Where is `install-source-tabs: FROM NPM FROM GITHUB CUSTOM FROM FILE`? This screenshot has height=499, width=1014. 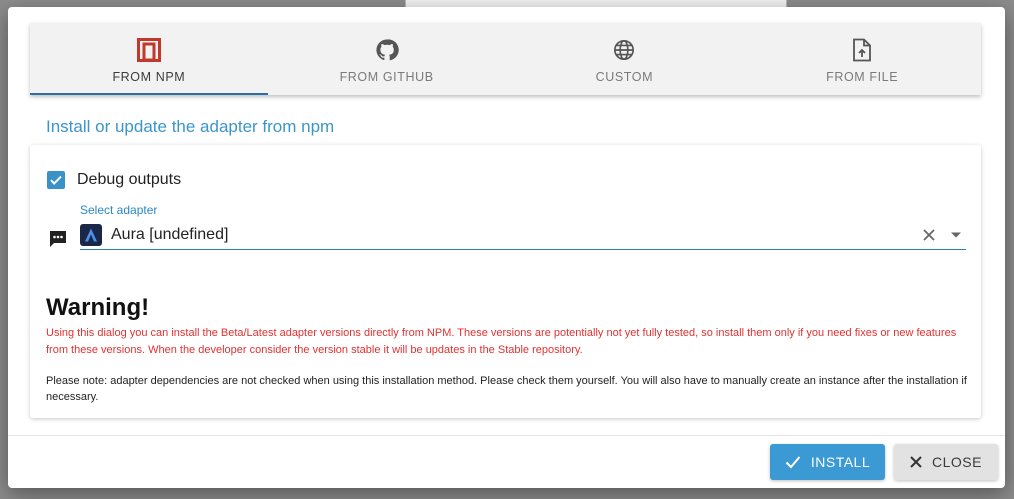 install-source-tabs: FROM NPM FROM GITHUB CUSTOM FROM FILE is located at coordinates (505, 59).